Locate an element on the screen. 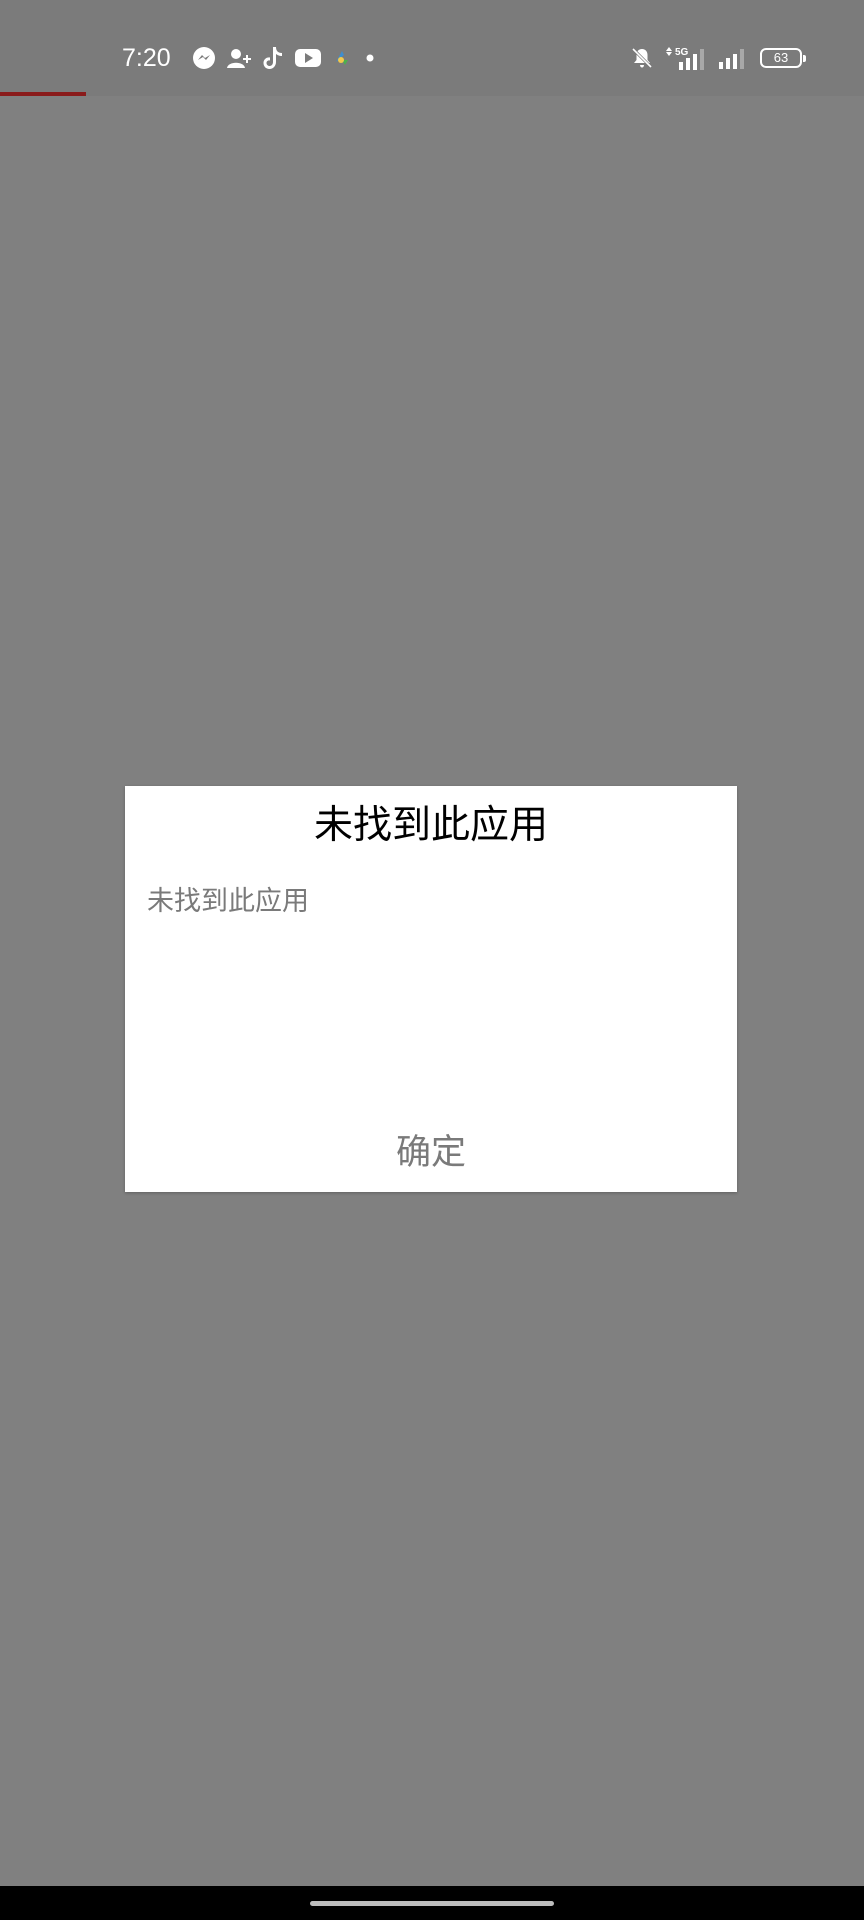  signal-icon is located at coordinates (733, 58).